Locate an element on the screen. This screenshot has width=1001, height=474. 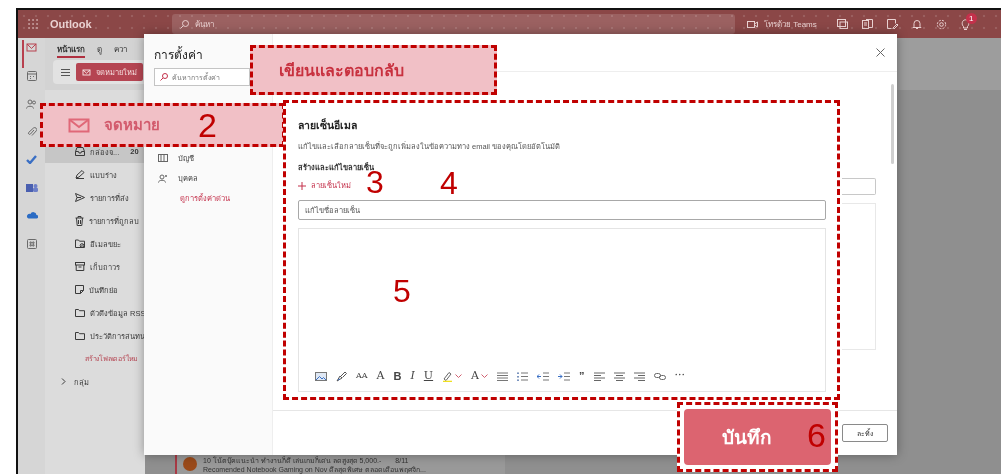
avatar is located at coordinates (190, 464).